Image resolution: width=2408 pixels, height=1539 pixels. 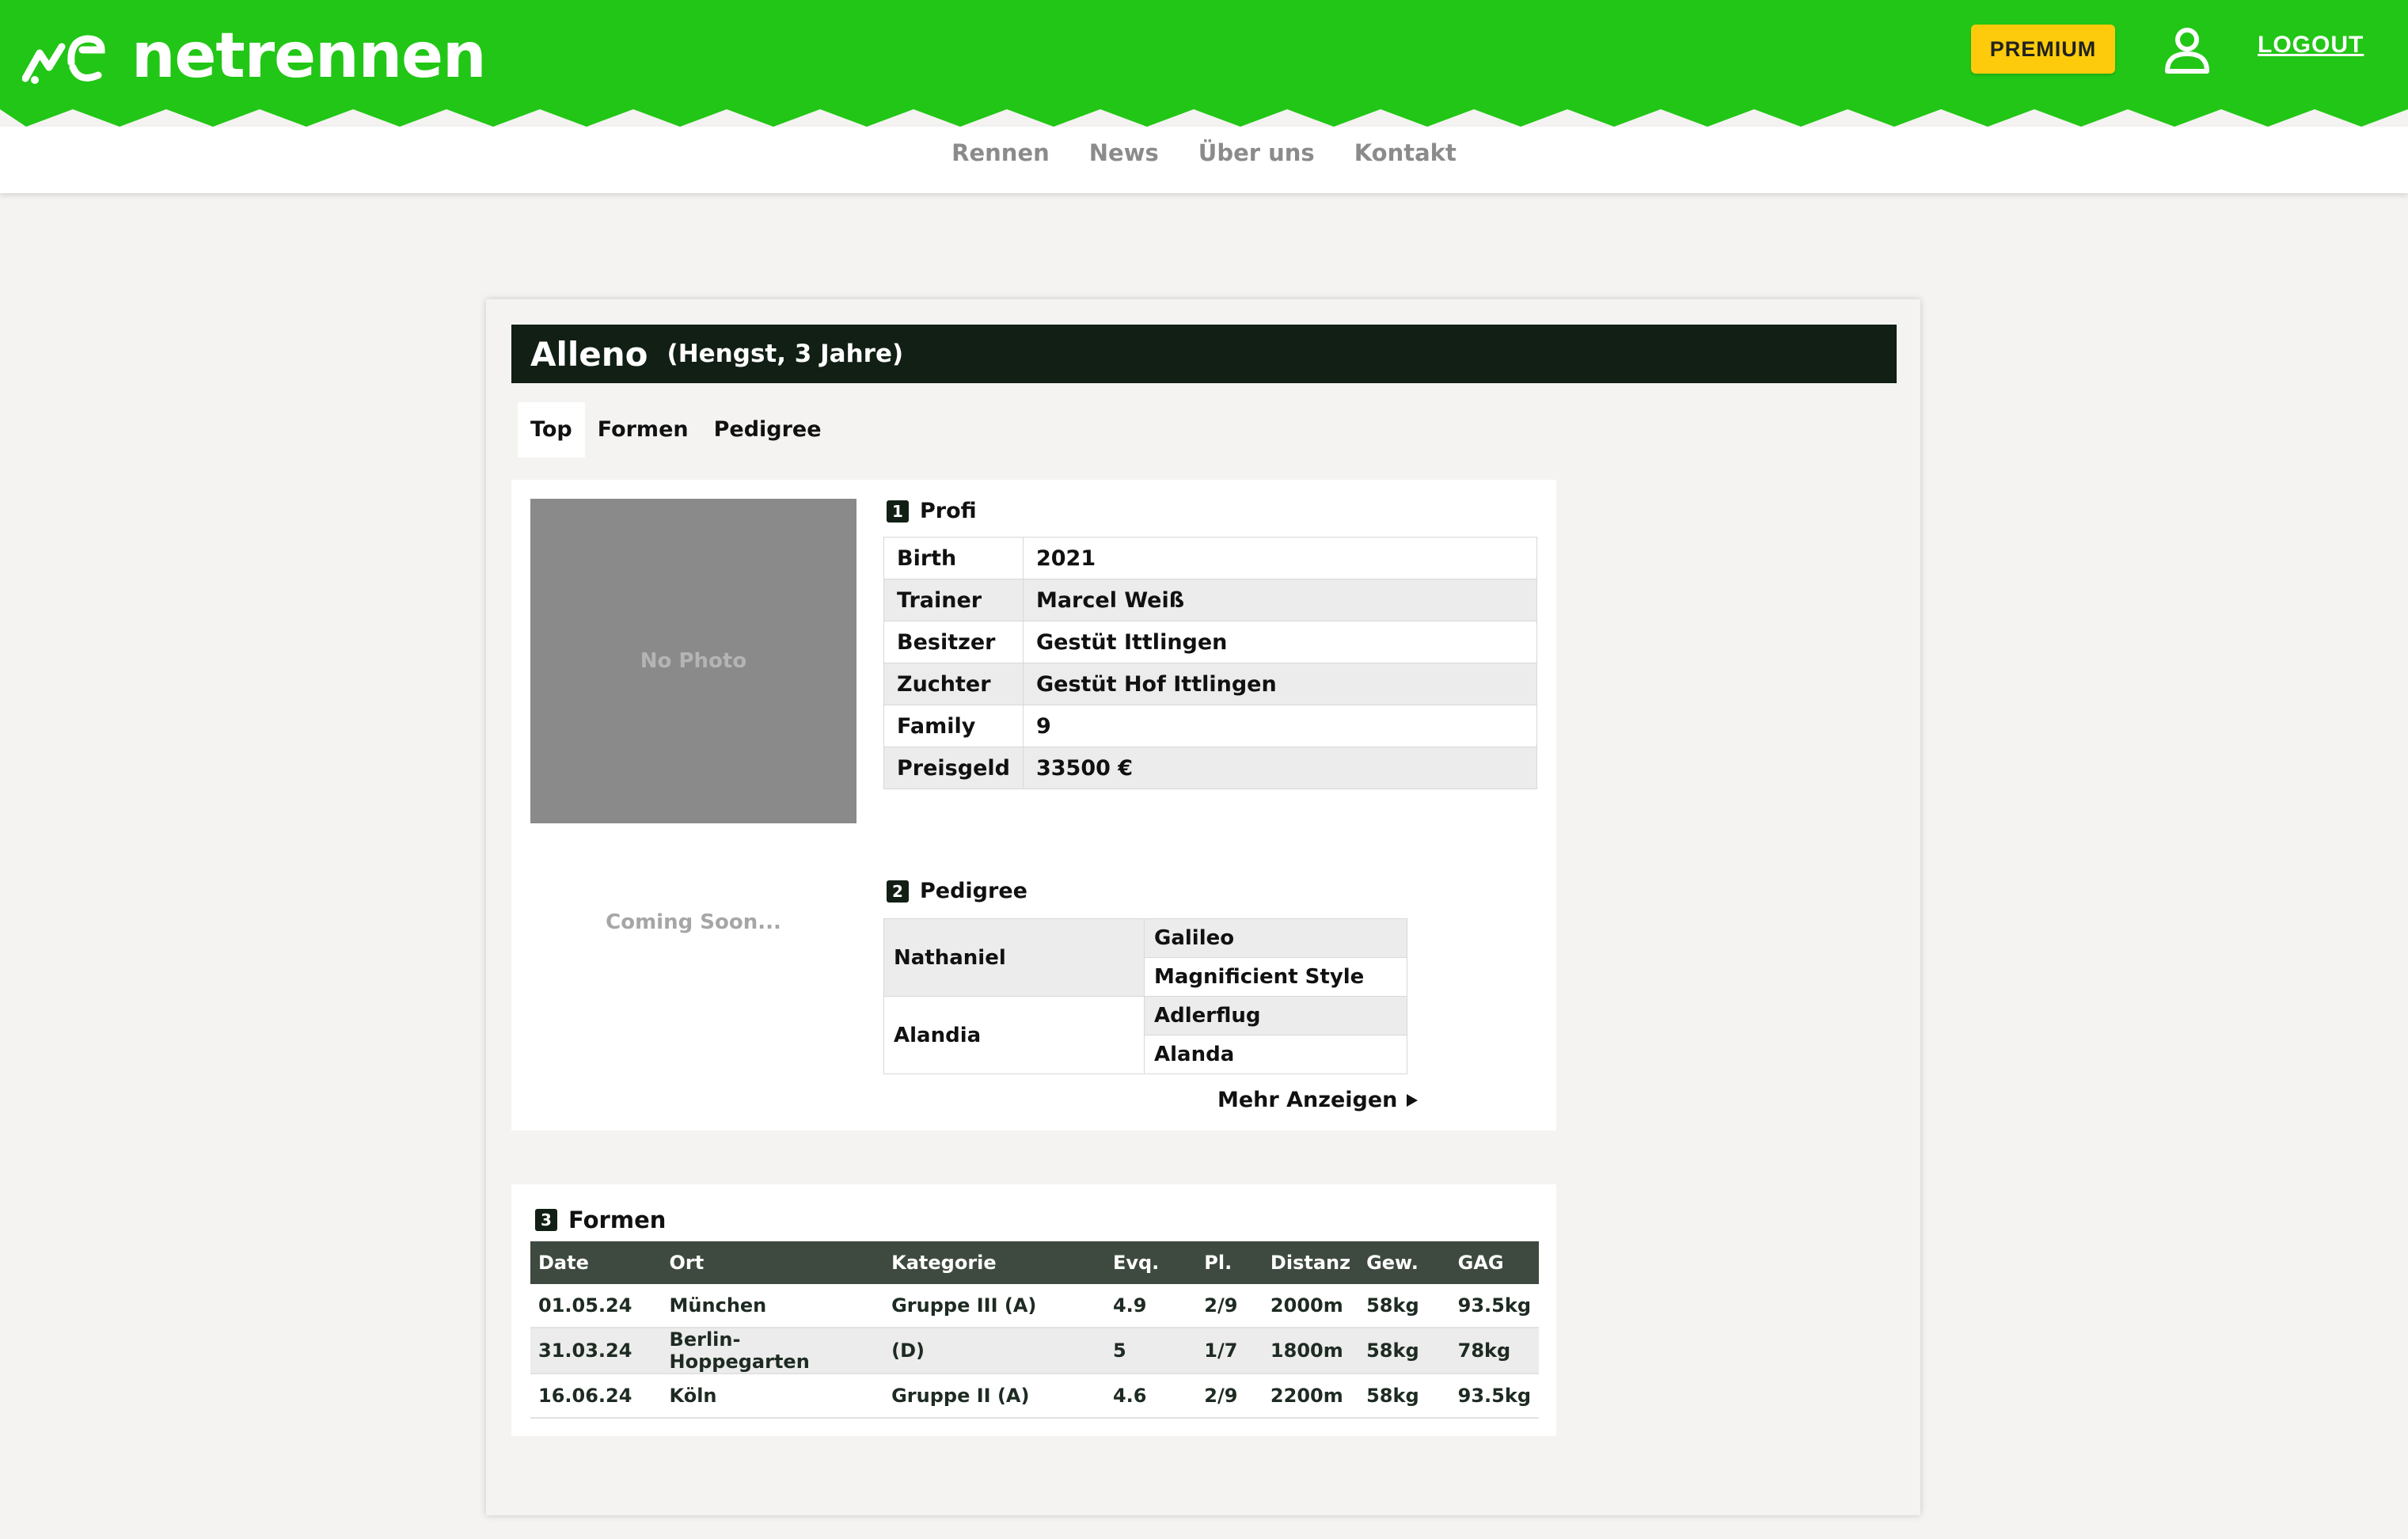 What do you see at coordinates (953, 642) in the screenshot?
I see `profi-key: Besitzer` at bounding box center [953, 642].